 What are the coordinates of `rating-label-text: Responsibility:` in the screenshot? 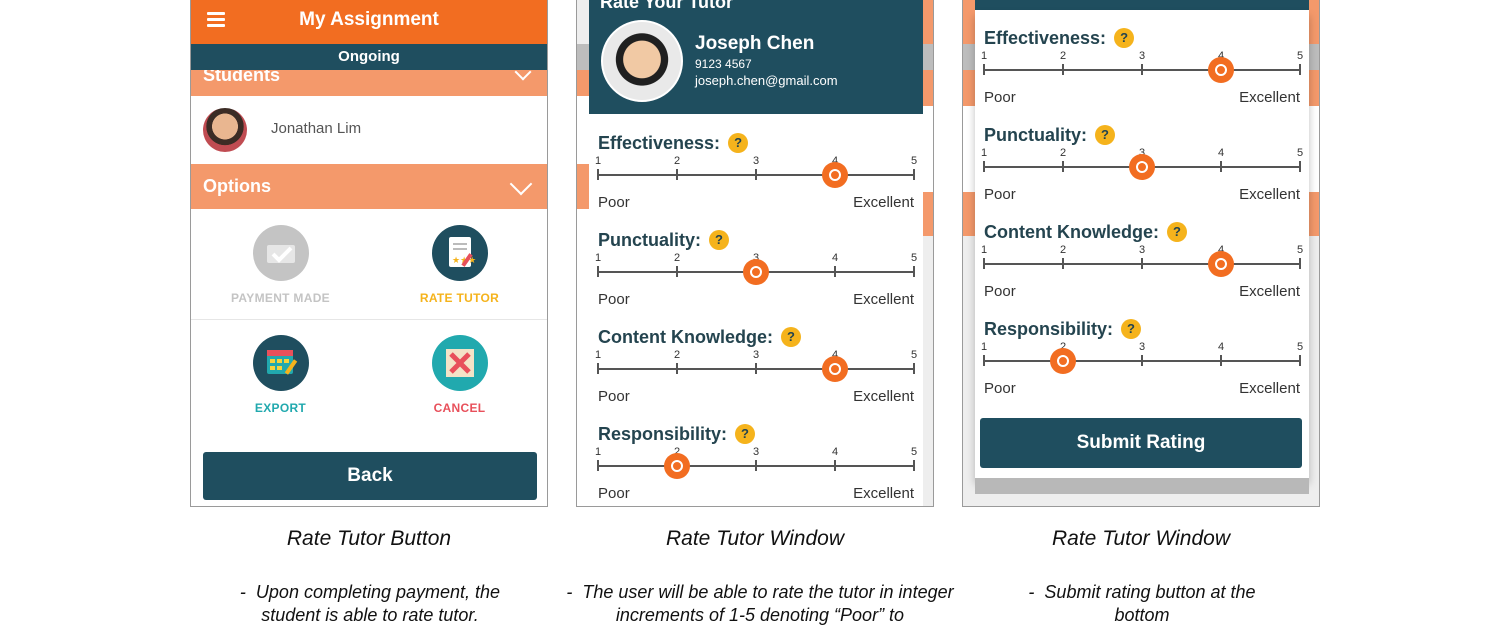 It's located at (1049, 329).